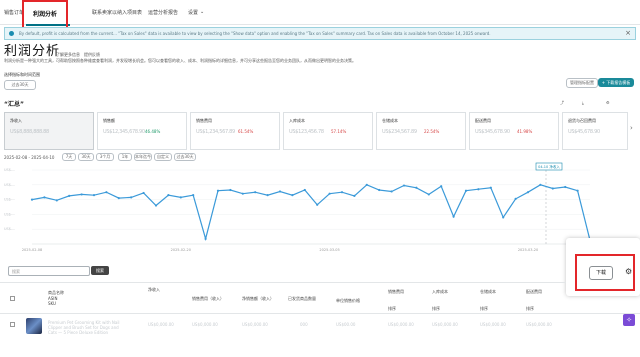 The height and width of the screenshot is (357, 640). What do you see at coordinates (49, 131) in the screenshot?
I see `metric-card-net-revenue: 净收入 US$8,888,888.88` at bounding box center [49, 131].